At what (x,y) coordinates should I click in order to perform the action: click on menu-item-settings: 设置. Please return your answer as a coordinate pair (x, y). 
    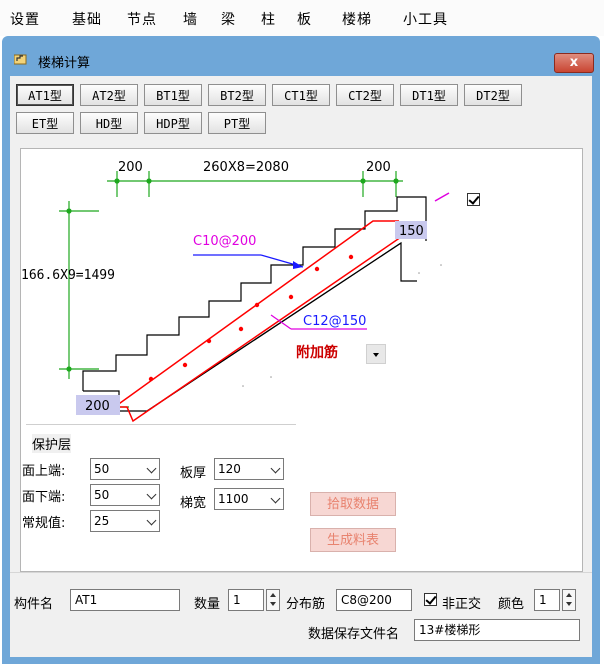
    Looking at the image, I should click on (25, 19).